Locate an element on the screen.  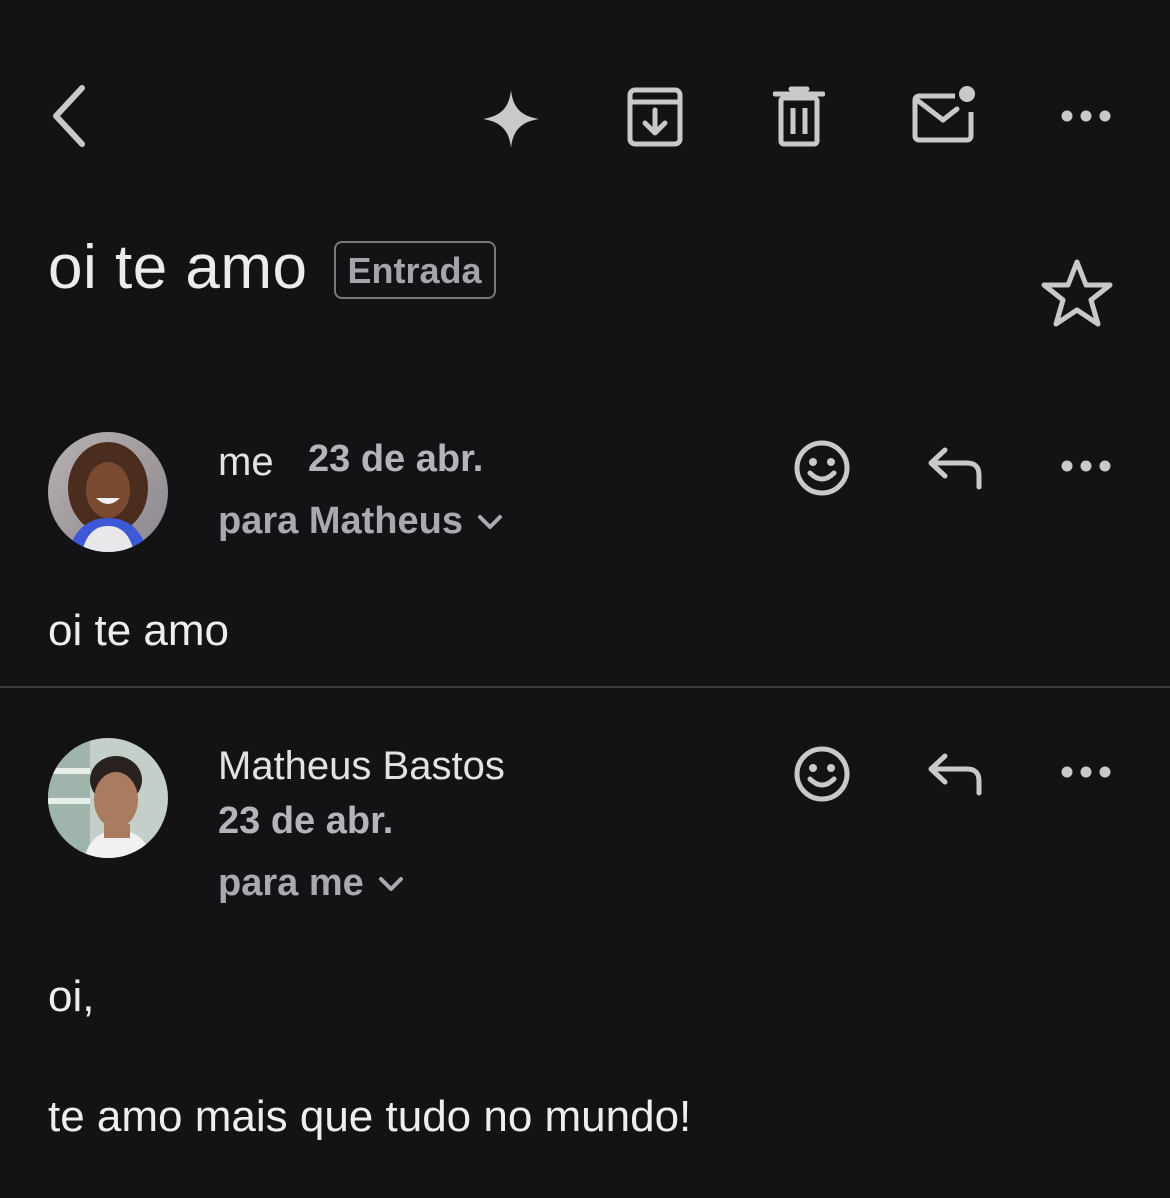
back-button is located at coordinates (68, 116).